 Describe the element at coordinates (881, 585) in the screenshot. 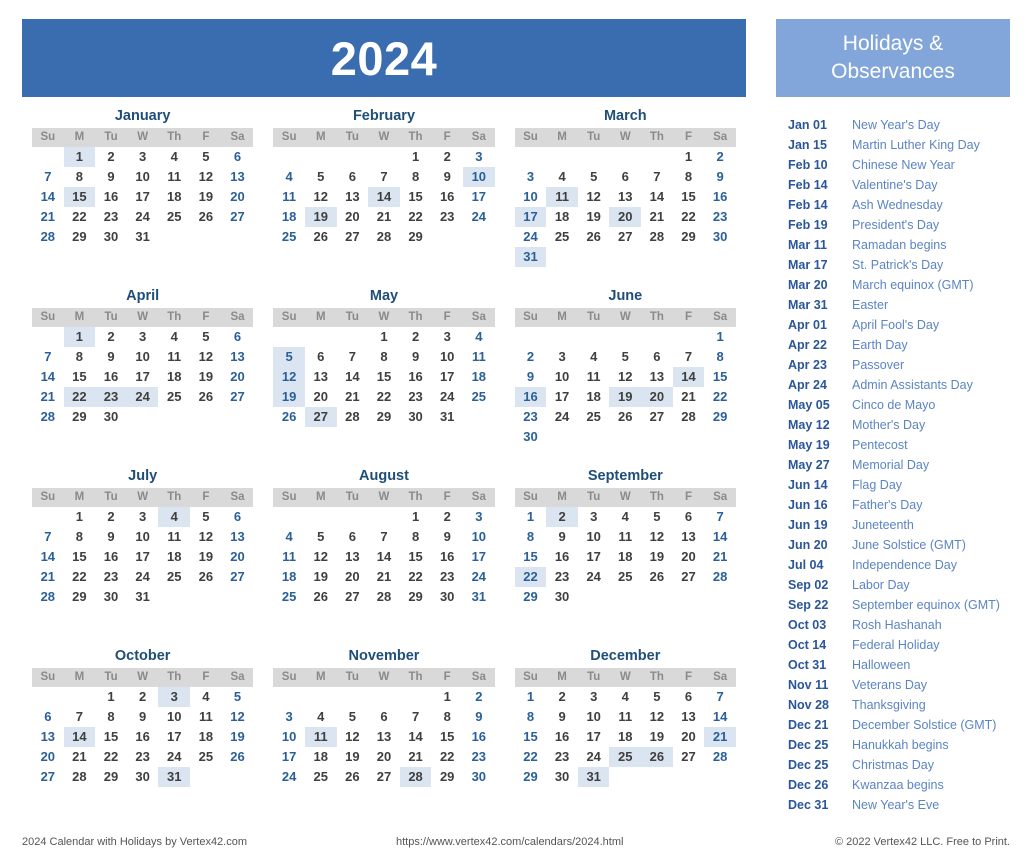

I see `holiday-name: Labor Day` at that location.